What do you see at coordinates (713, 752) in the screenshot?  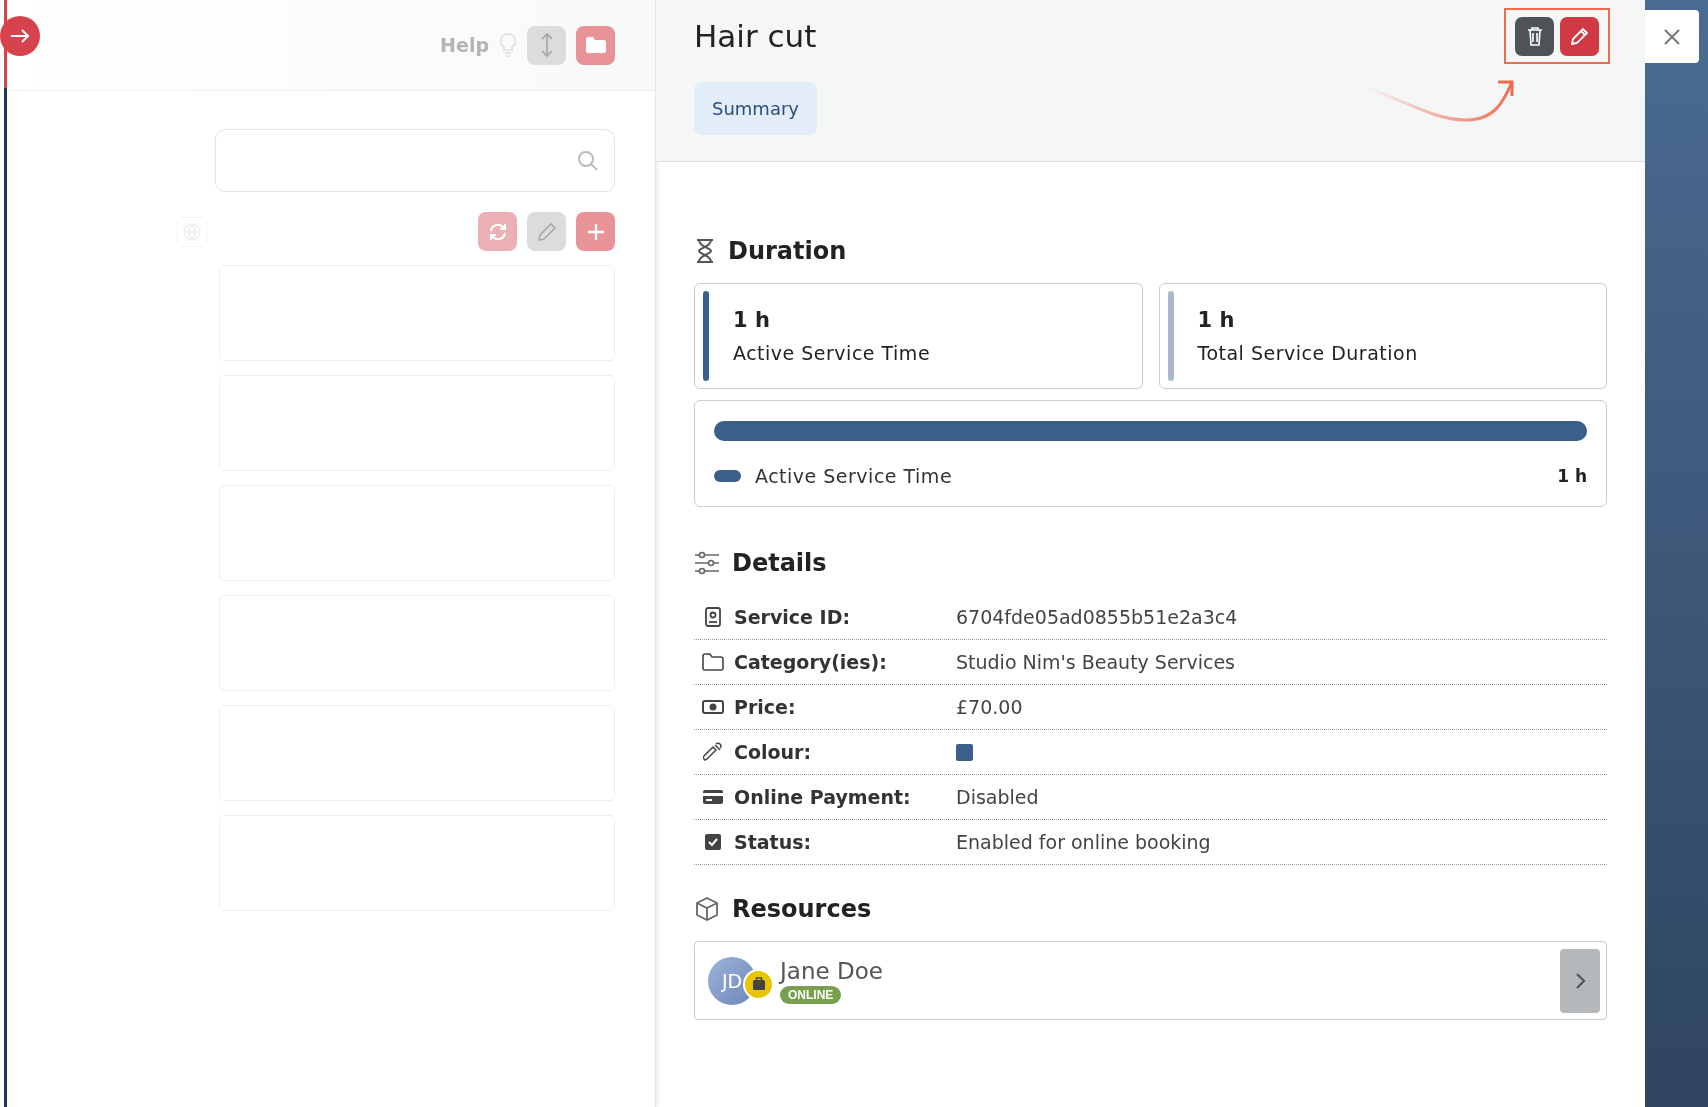 I see `dropper-icon` at bounding box center [713, 752].